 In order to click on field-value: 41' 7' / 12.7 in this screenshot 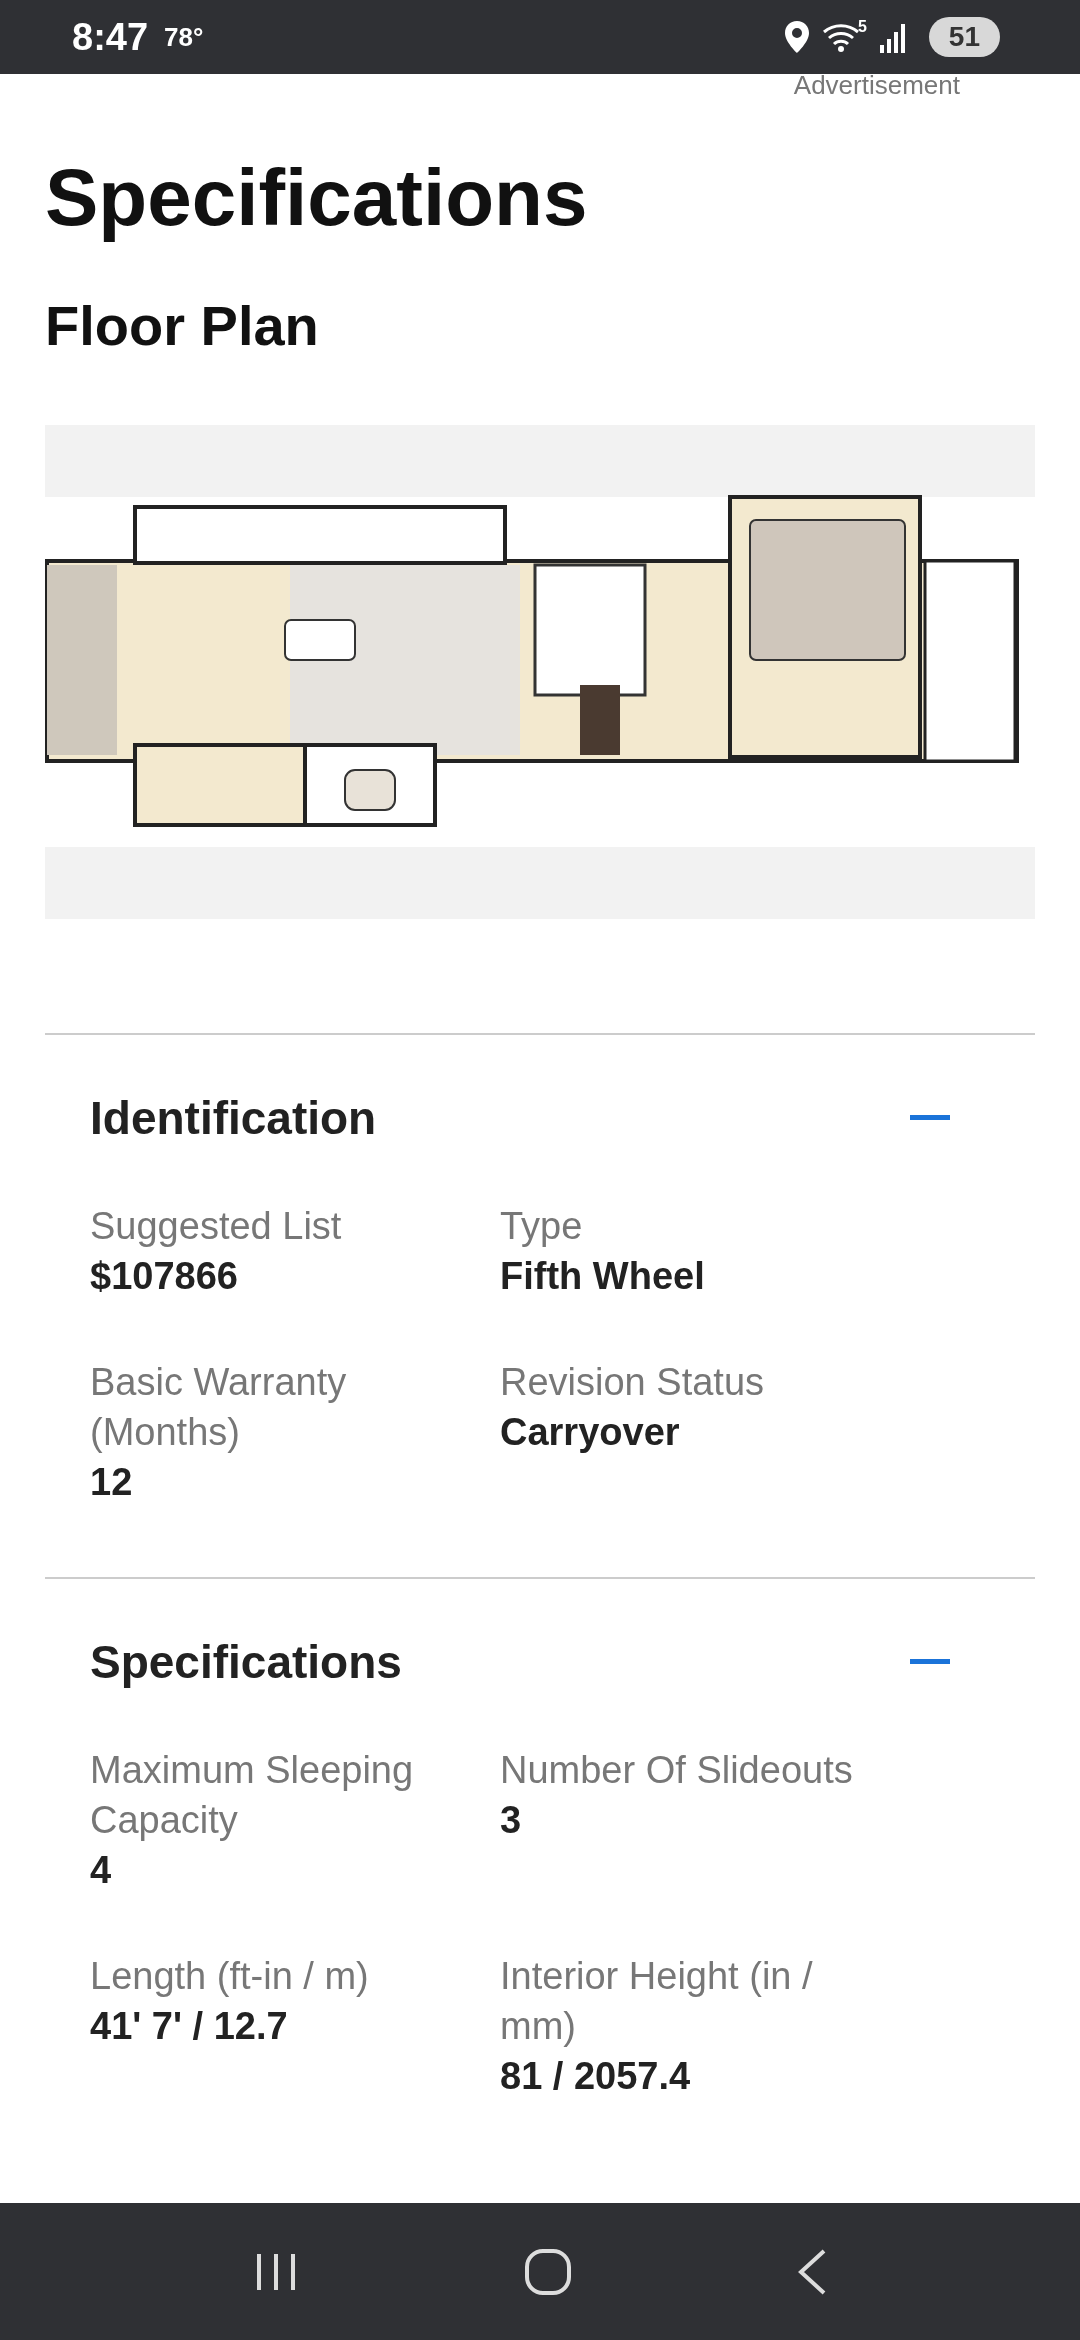, I will do `click(189, 2027)`.